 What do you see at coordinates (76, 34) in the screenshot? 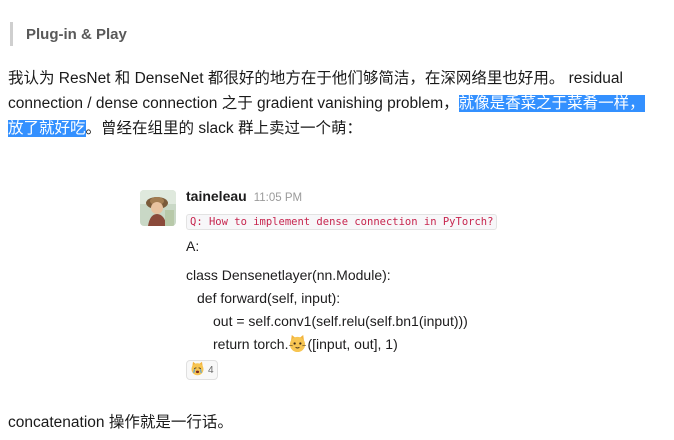
I see `section-title: Plug-in & Play` at bounding box center [76, 34].